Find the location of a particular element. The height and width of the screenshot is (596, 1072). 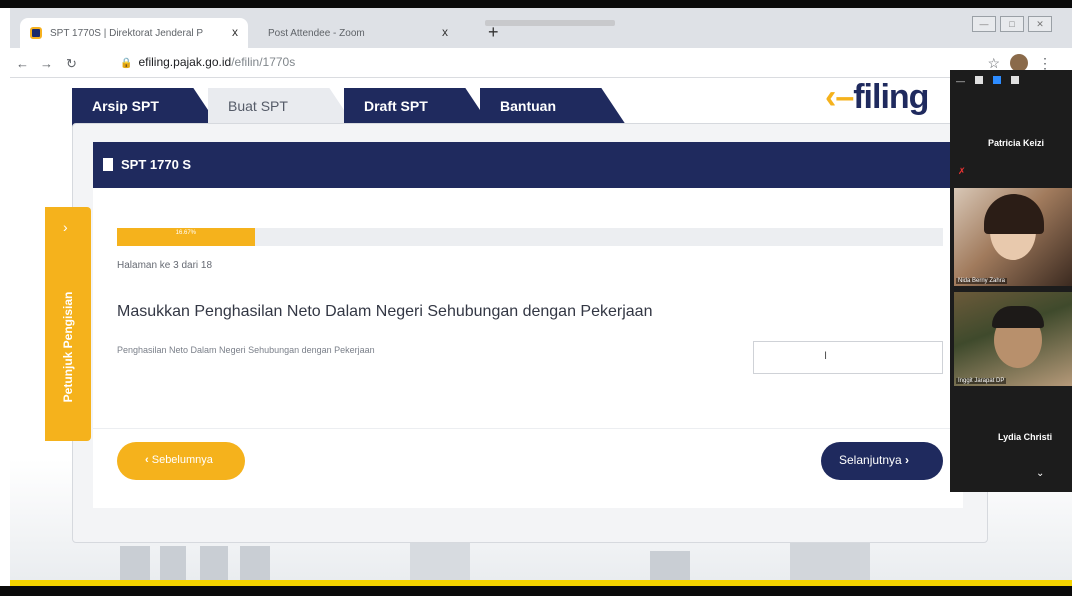

text-cursor-icon: I is located at coordinates (826, 356).